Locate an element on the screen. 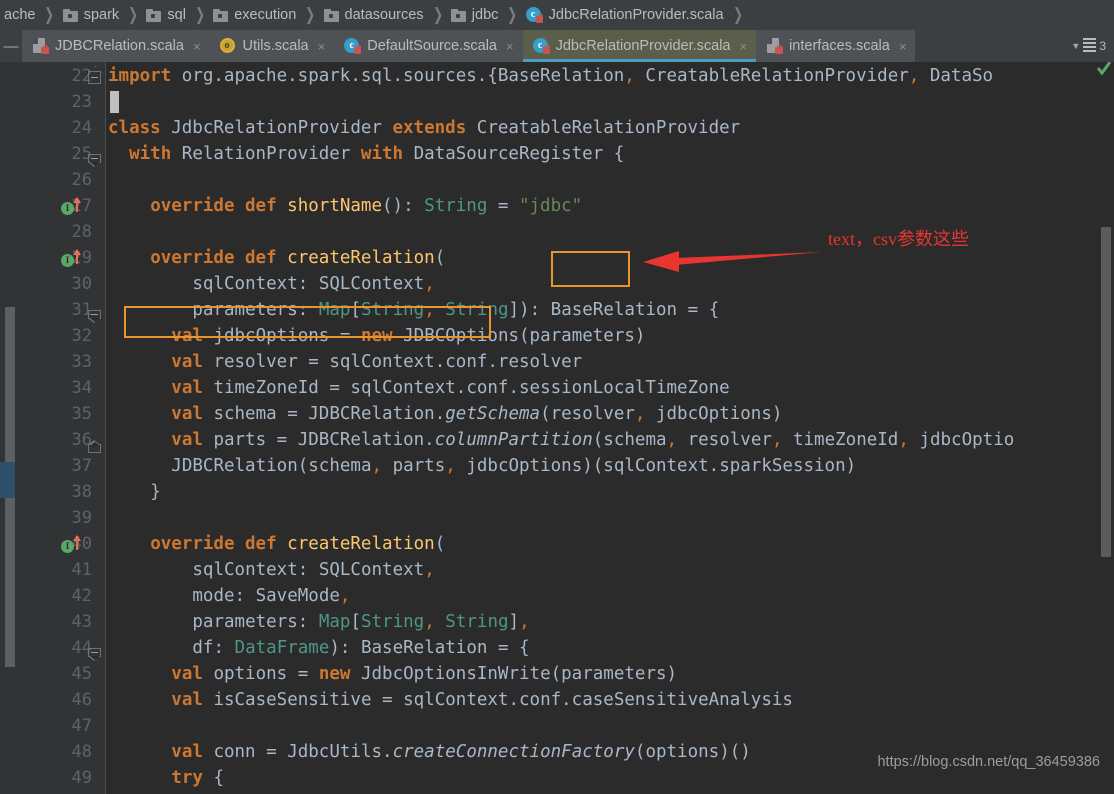 The height and width of the screenshot is (794, 1114). breadcrumb-item-2: sql is located at coordinates (165, 15).